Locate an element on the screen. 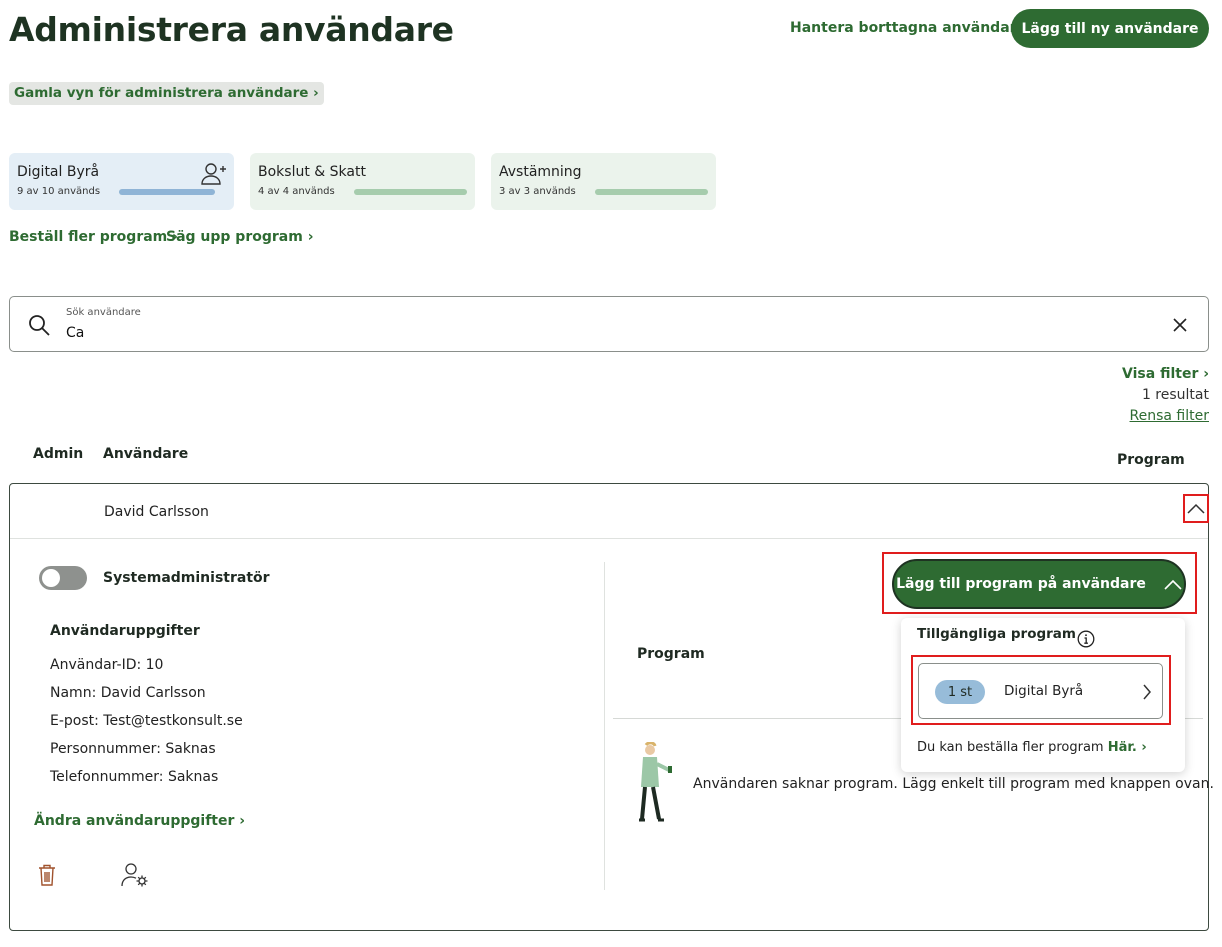  toggle-knob is located at coordinates (51, 578).